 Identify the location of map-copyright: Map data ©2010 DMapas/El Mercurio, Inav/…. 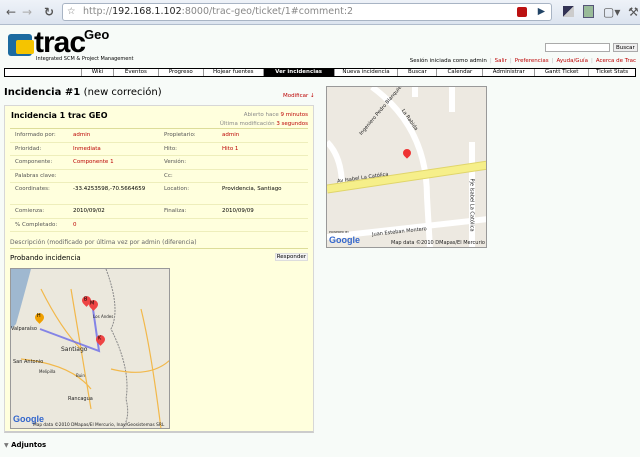
(99, 425).